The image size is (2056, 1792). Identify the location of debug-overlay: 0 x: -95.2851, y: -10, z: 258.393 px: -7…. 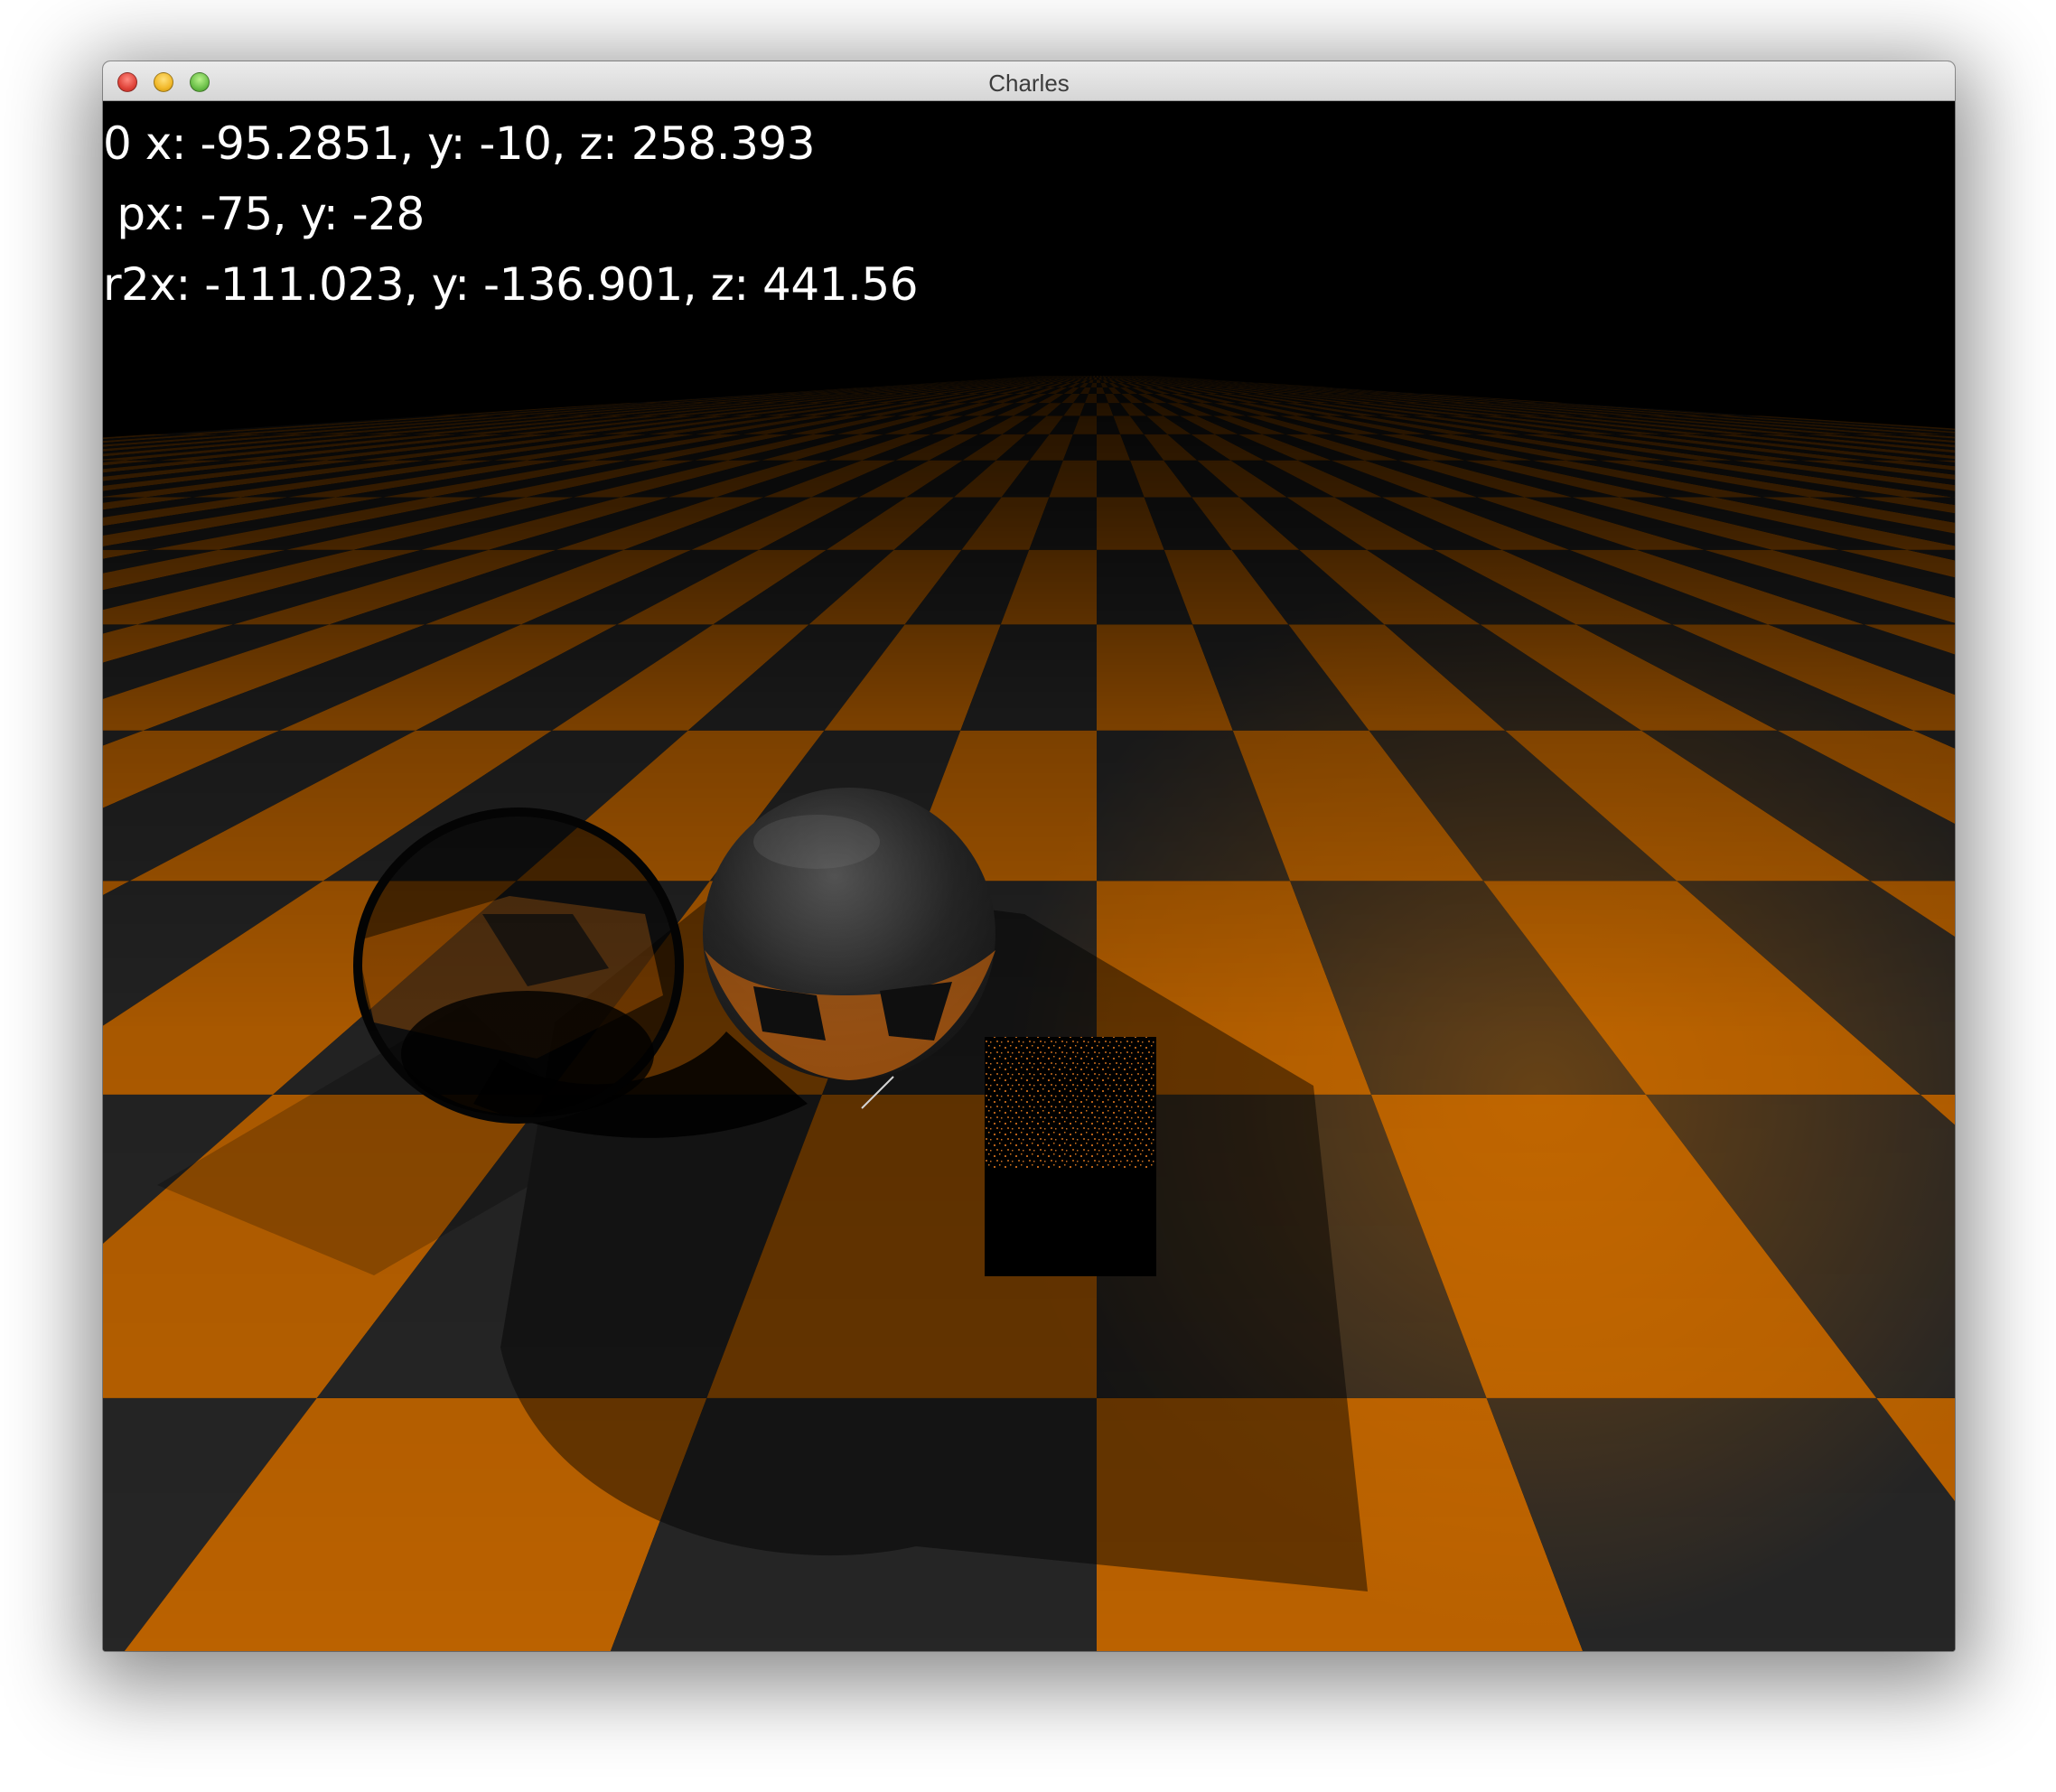
(511, 214).